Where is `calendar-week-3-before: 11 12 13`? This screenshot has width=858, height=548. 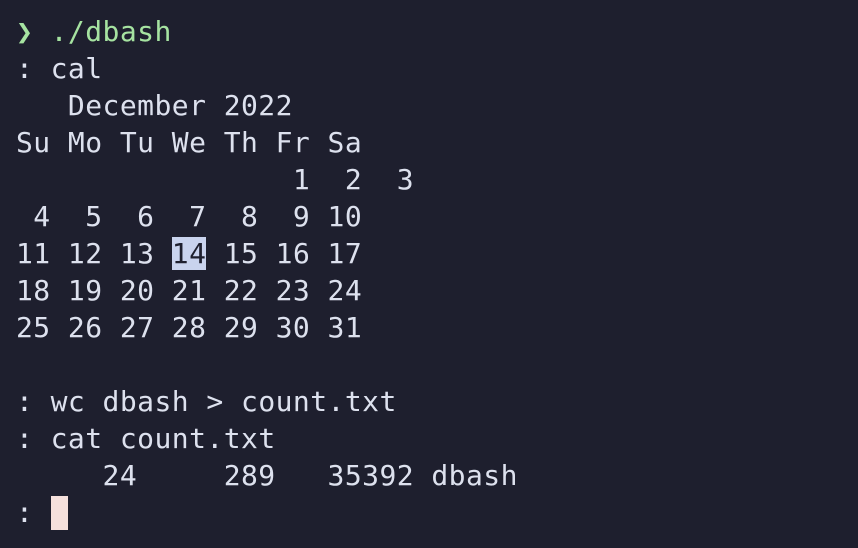
calendar-week-3-before: 11 12 13 is located at coordinates (94, 253).